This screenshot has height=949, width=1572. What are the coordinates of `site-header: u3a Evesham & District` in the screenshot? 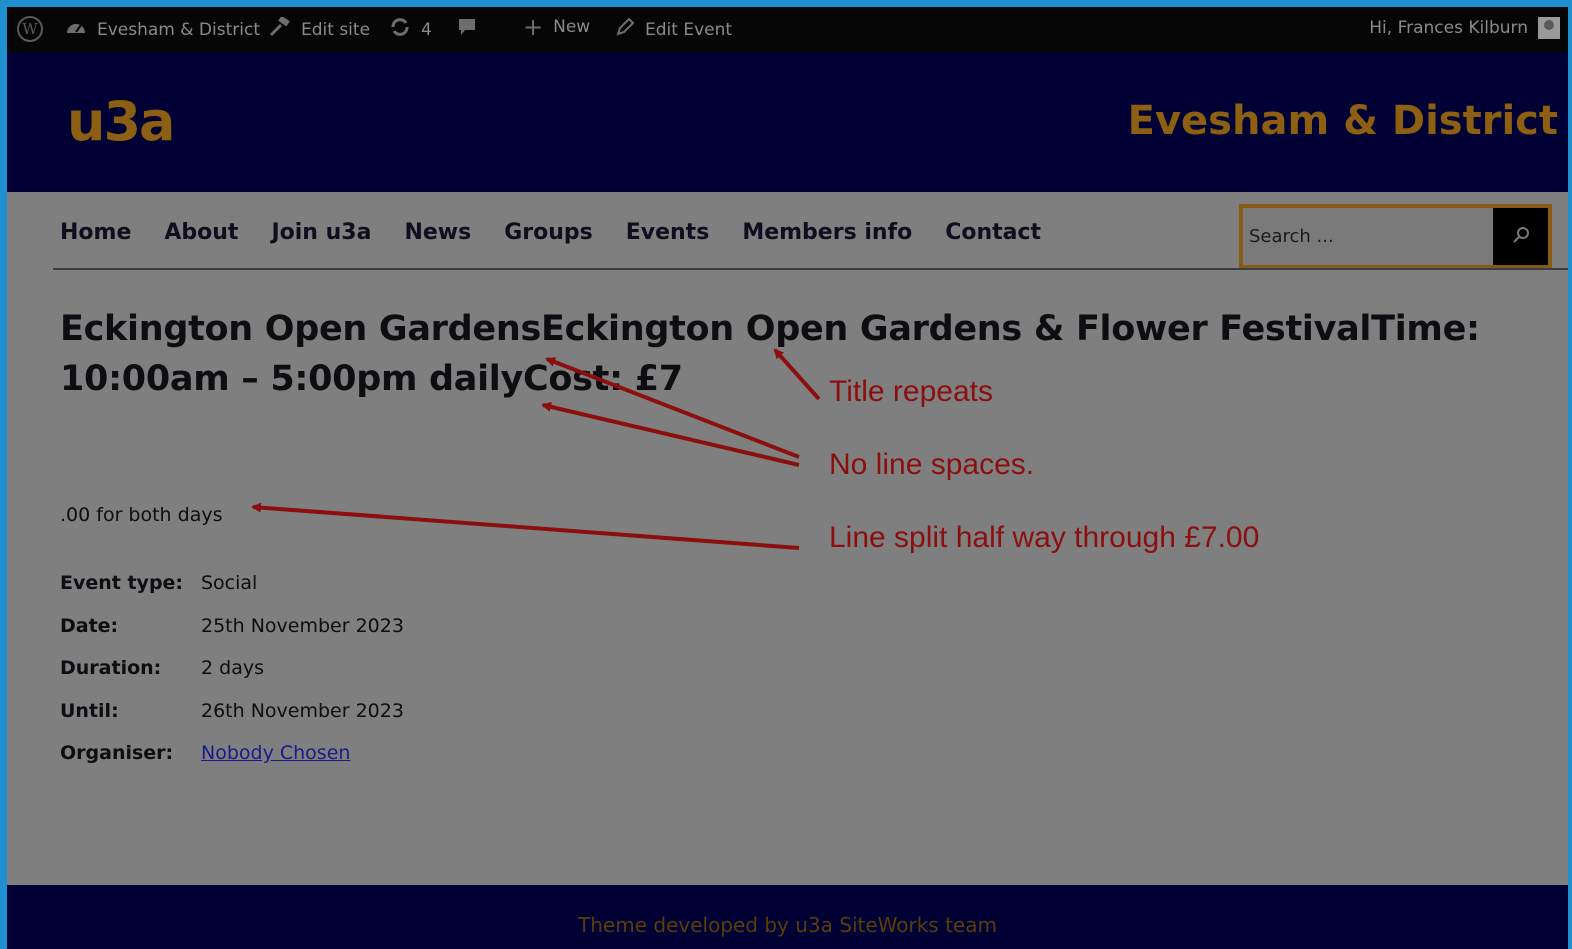 It's located at (787, 122).